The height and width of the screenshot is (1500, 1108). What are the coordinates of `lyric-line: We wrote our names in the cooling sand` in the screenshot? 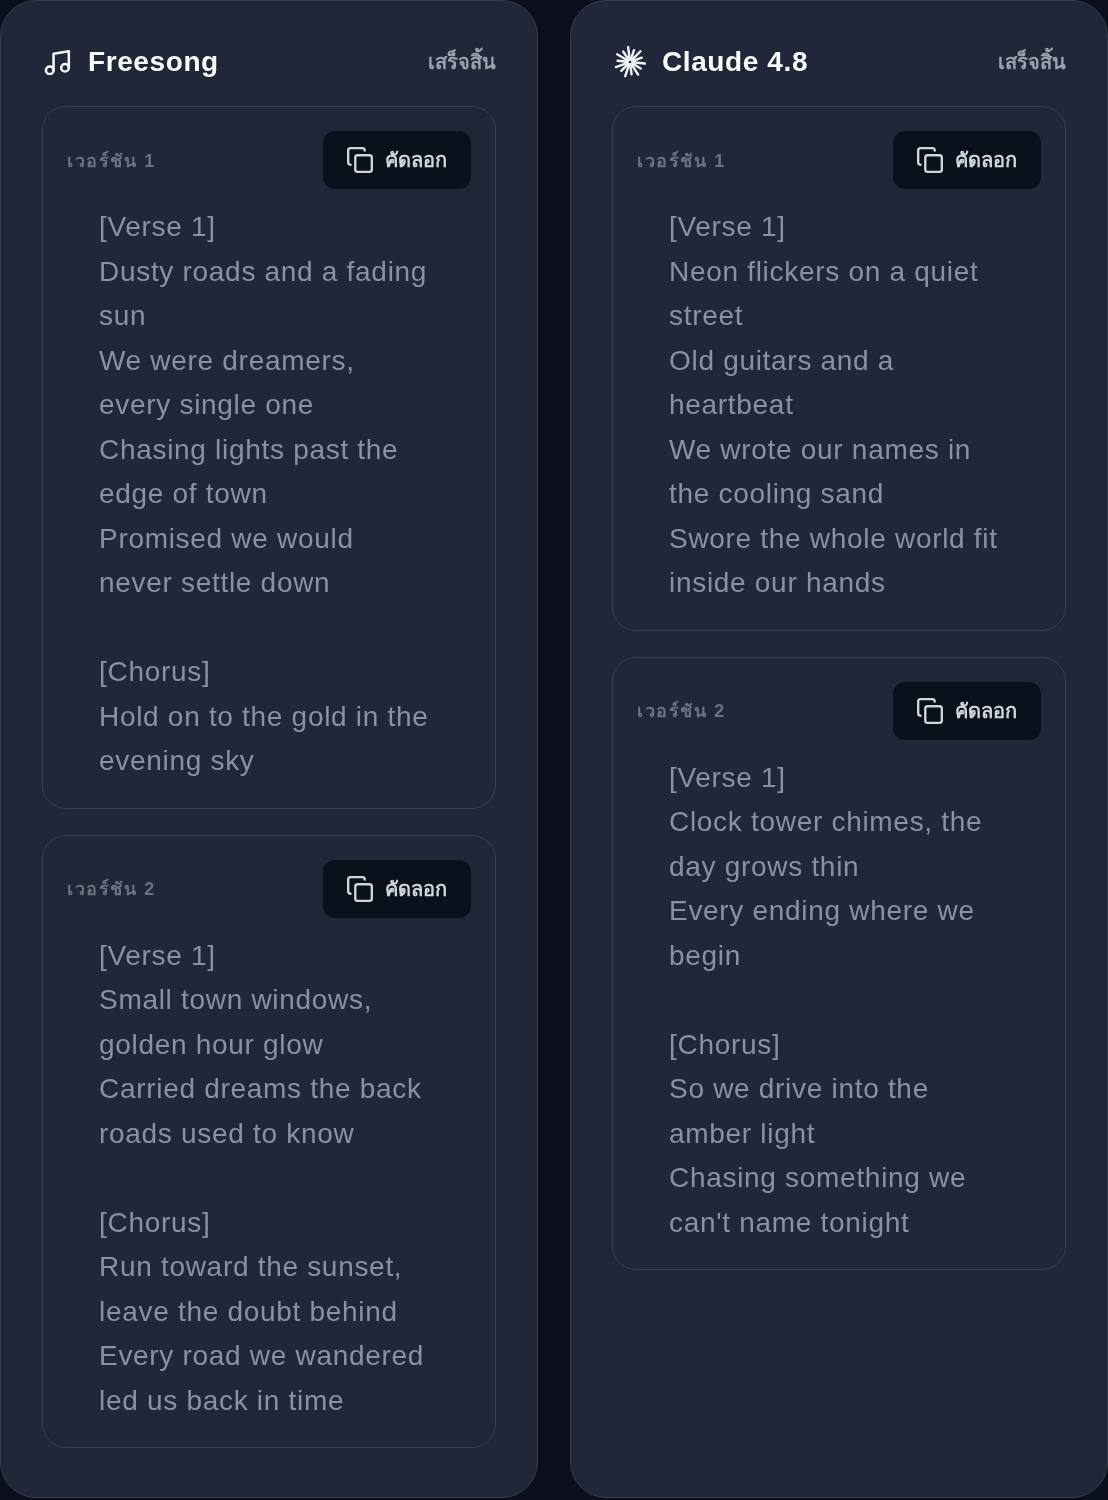 It's located at (821, 471).